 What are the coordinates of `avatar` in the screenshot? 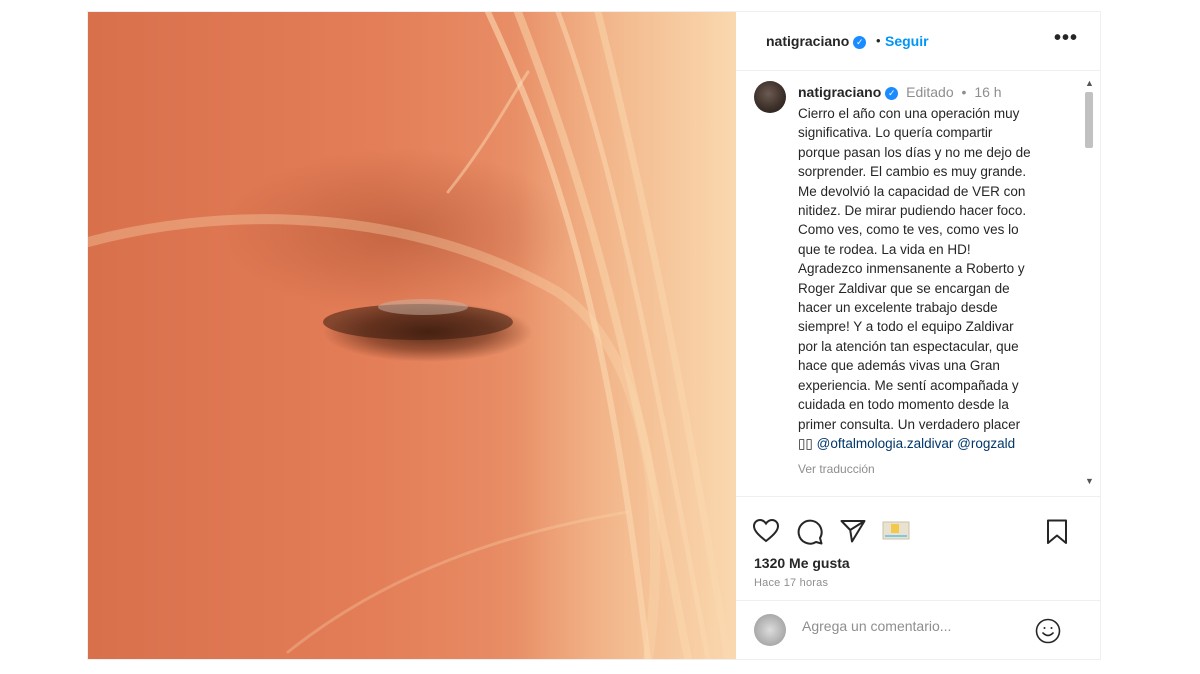 It's located at (770, 97).